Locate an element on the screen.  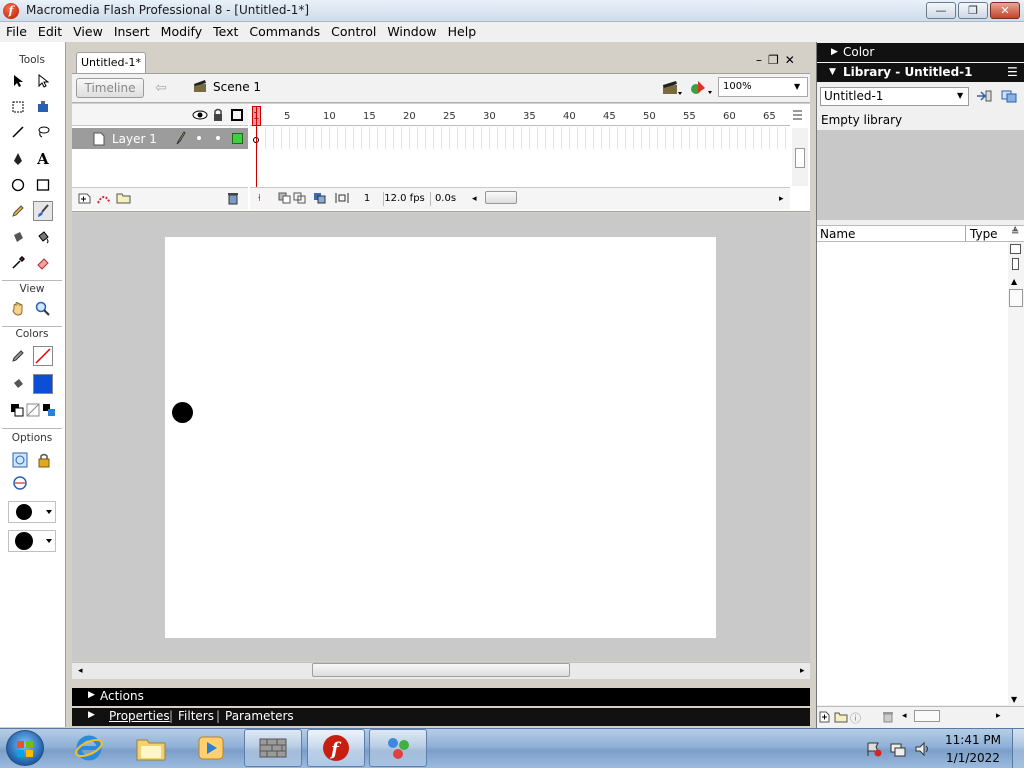
library-vertical-scrollbar is located at coordinates (1016, 473).